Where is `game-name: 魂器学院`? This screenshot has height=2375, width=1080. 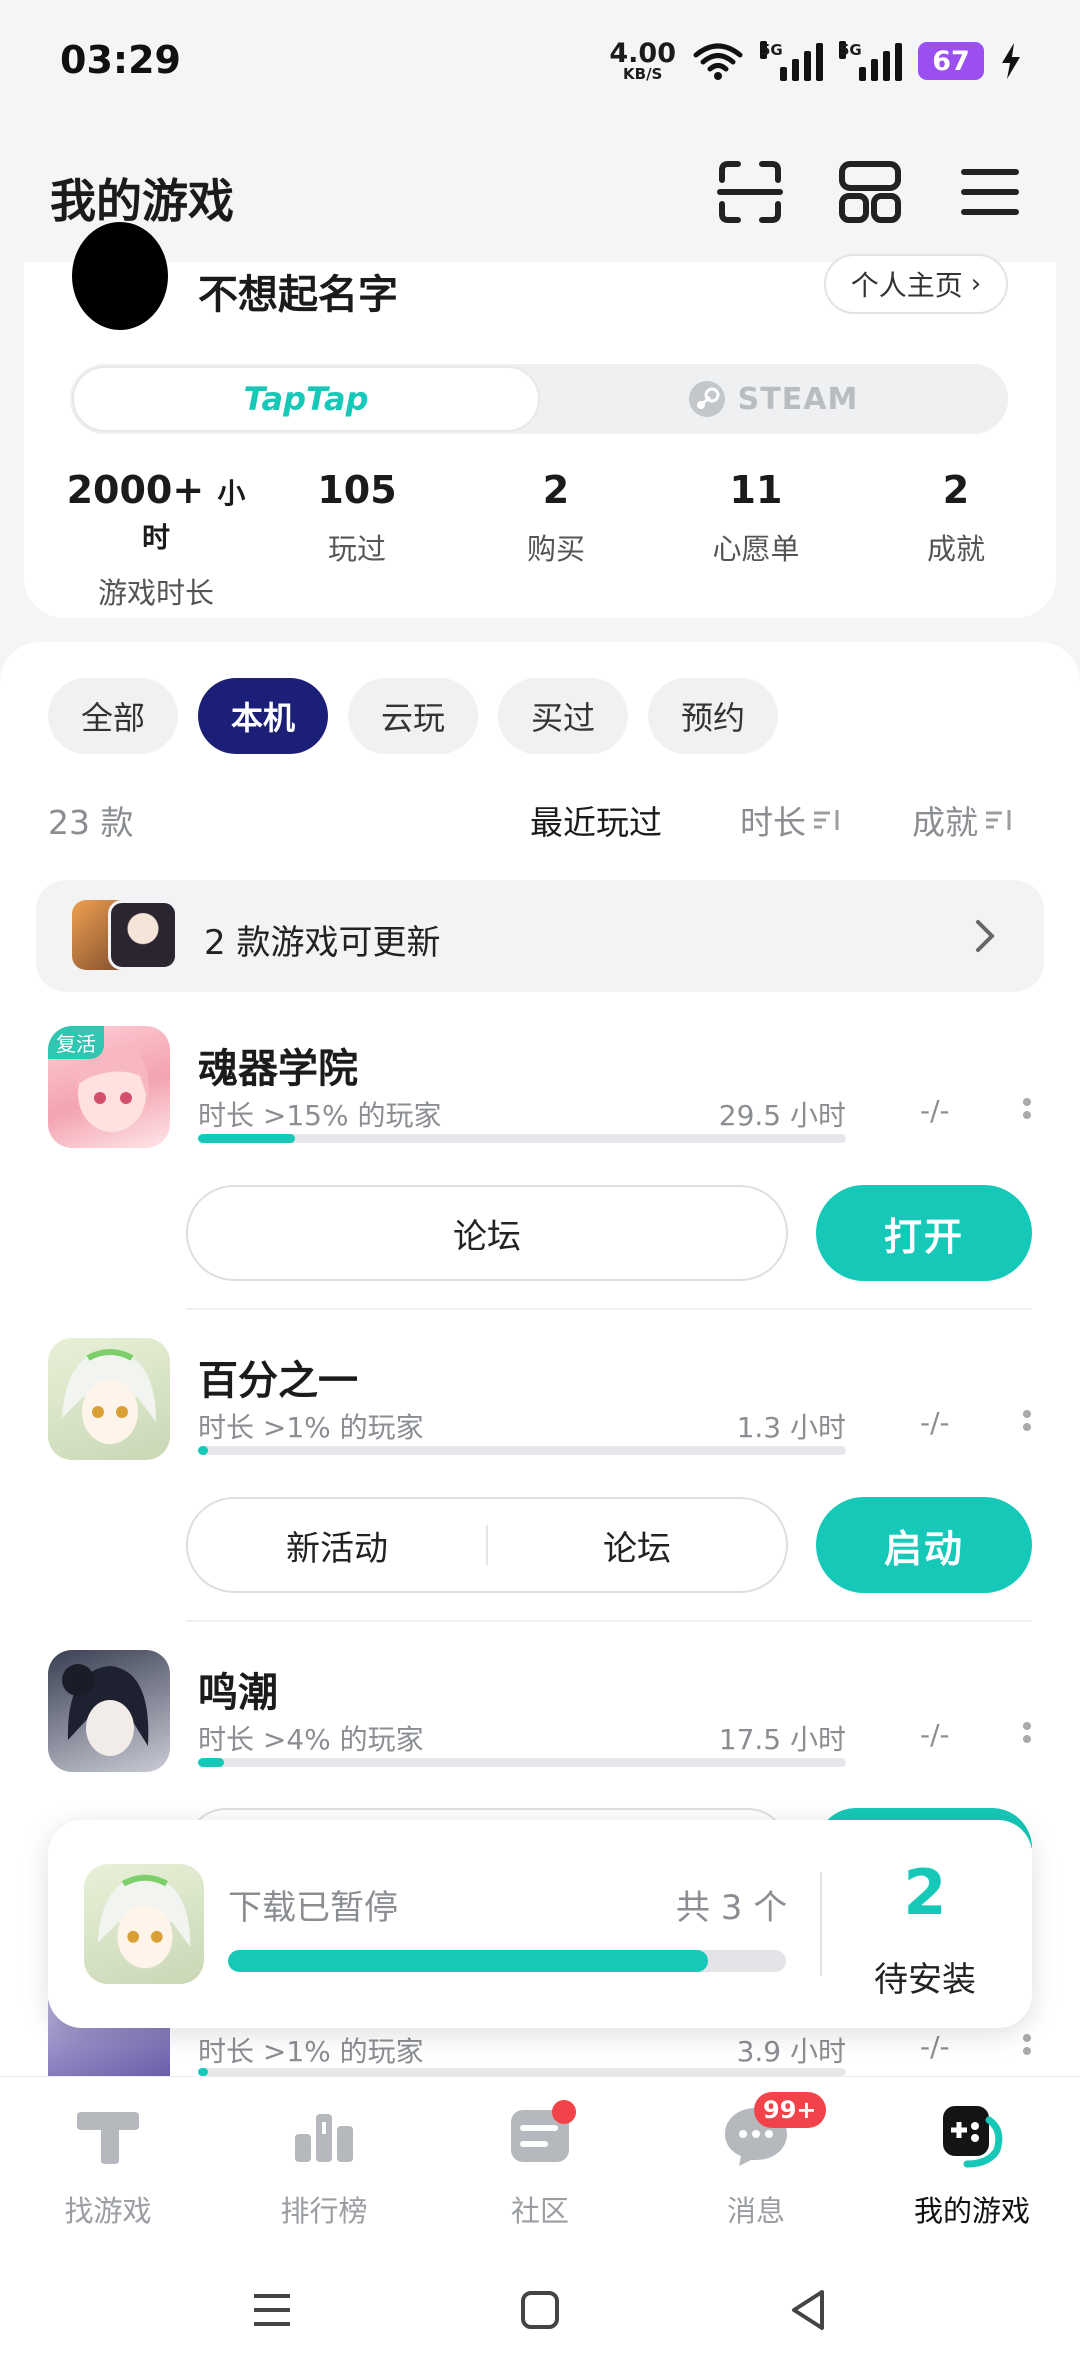 game-name: 魂器学院 is located at coordinates (278, 1069).